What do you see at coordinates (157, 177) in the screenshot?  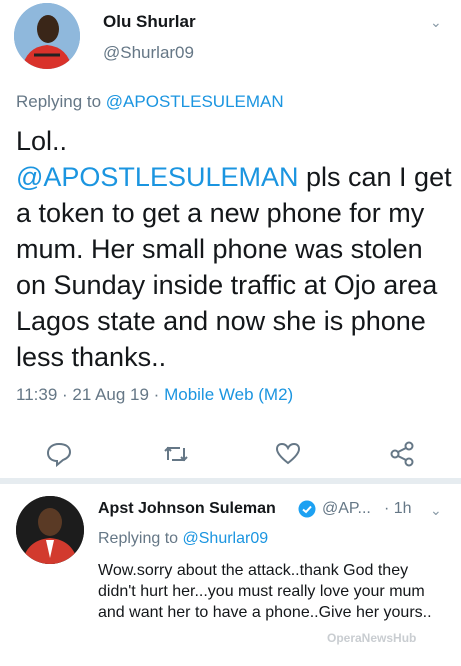 I see `mention-link: @APOSTLESULEMAN` at bounding box center [157, 177].